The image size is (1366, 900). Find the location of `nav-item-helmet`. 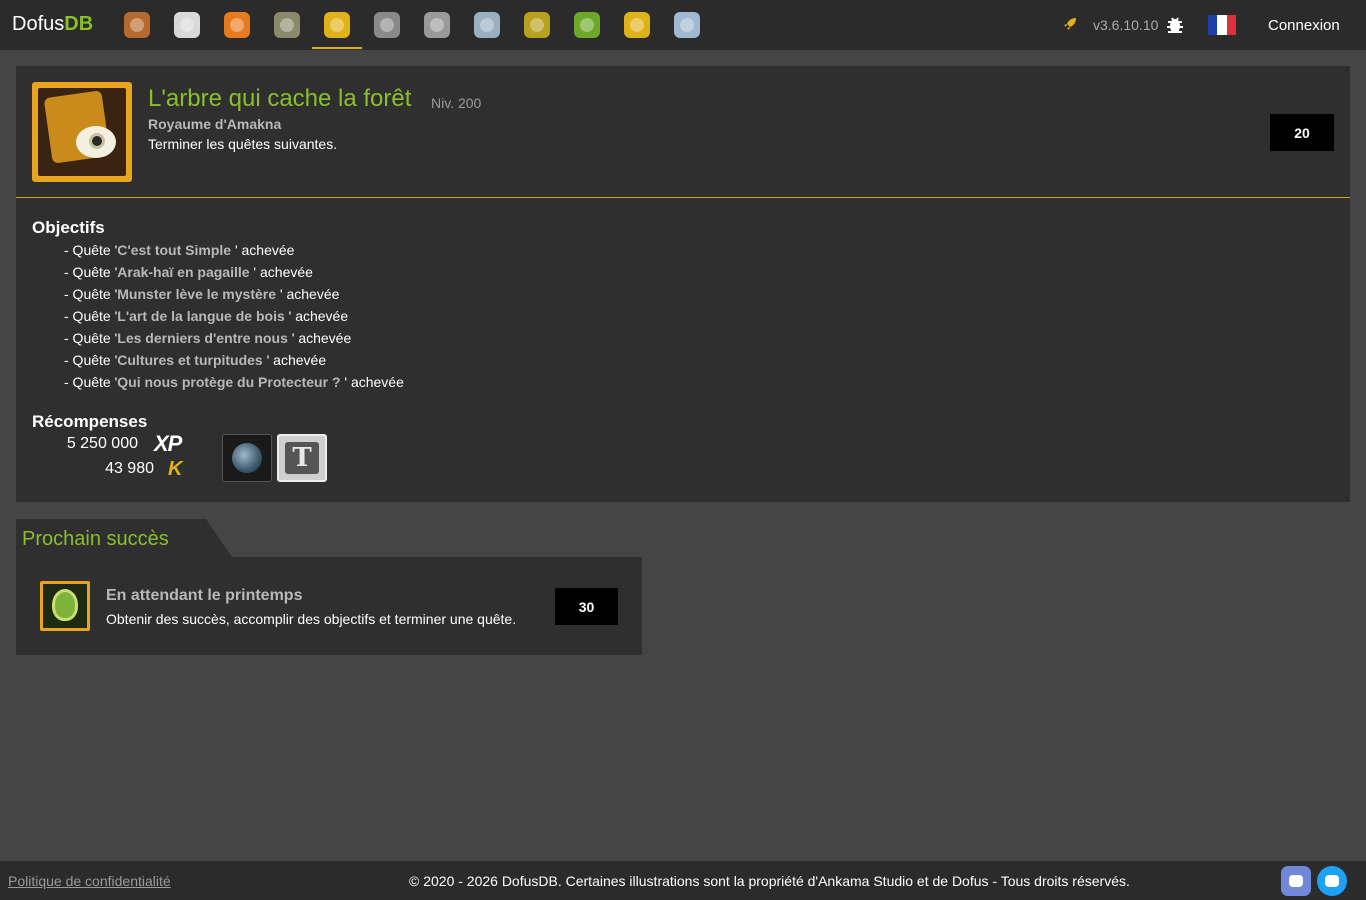

nav-item-helmet is located at coordinates (437, 25).